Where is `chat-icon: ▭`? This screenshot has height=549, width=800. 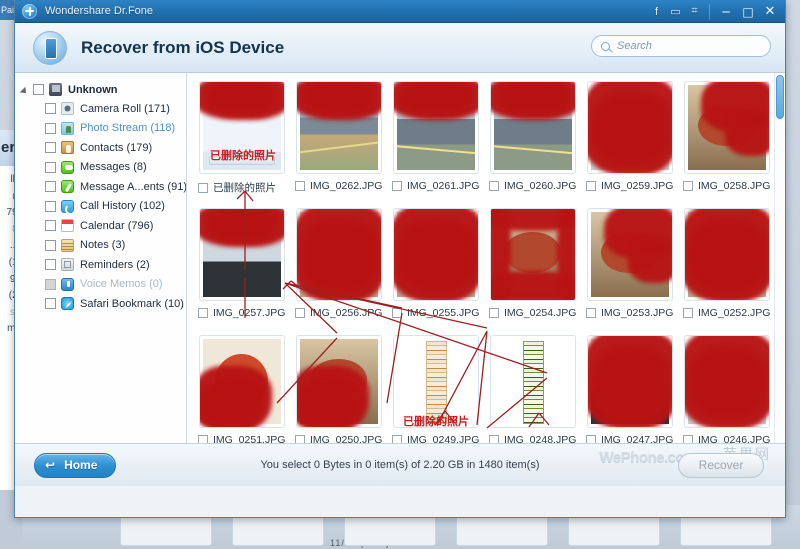 chat-icon: ▭ is located at coordinates (675, 11).